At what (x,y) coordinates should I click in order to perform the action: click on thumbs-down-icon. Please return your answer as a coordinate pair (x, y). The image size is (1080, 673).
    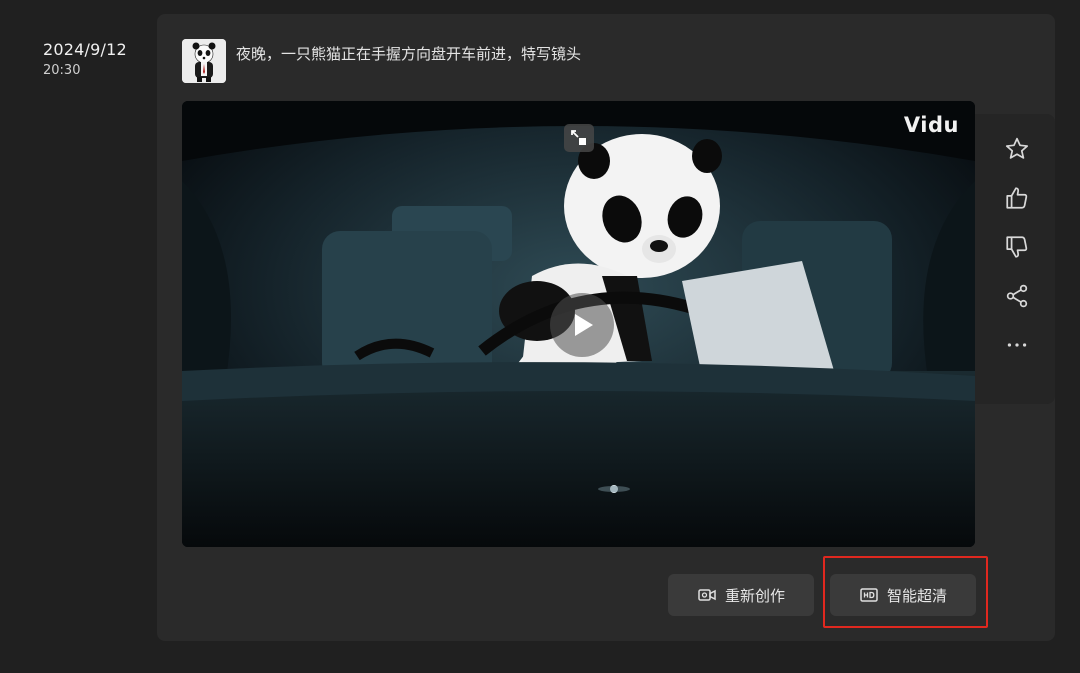
    Looking at the image, I should click on (1017, 246).